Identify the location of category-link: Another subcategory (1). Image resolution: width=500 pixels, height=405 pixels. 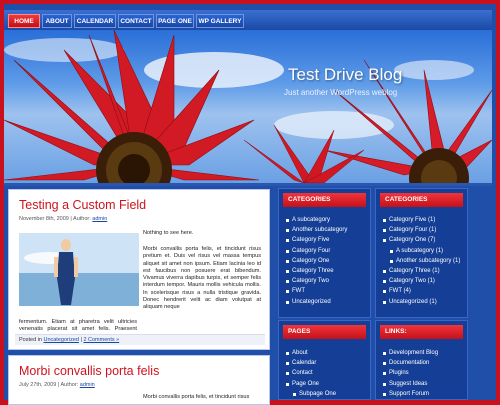
(421, 261).